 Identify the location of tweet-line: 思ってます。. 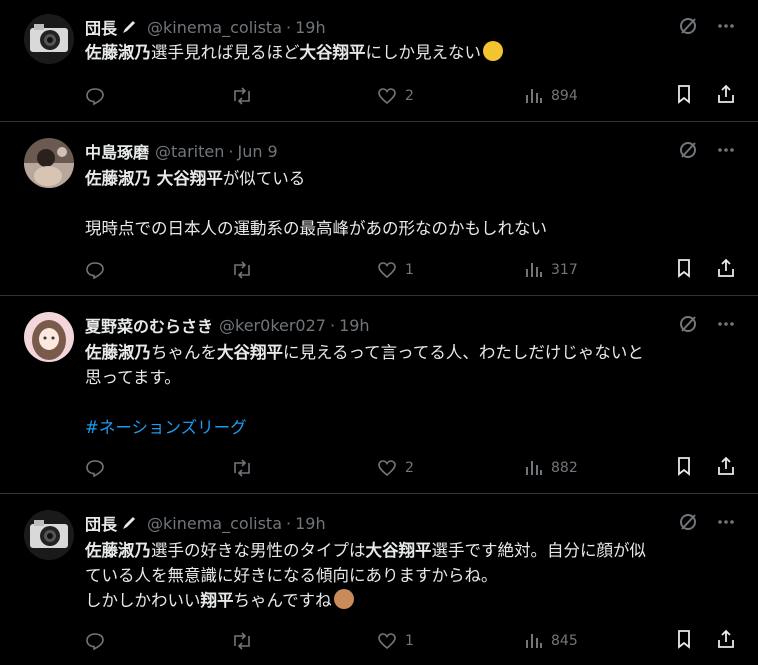
(410, 377).